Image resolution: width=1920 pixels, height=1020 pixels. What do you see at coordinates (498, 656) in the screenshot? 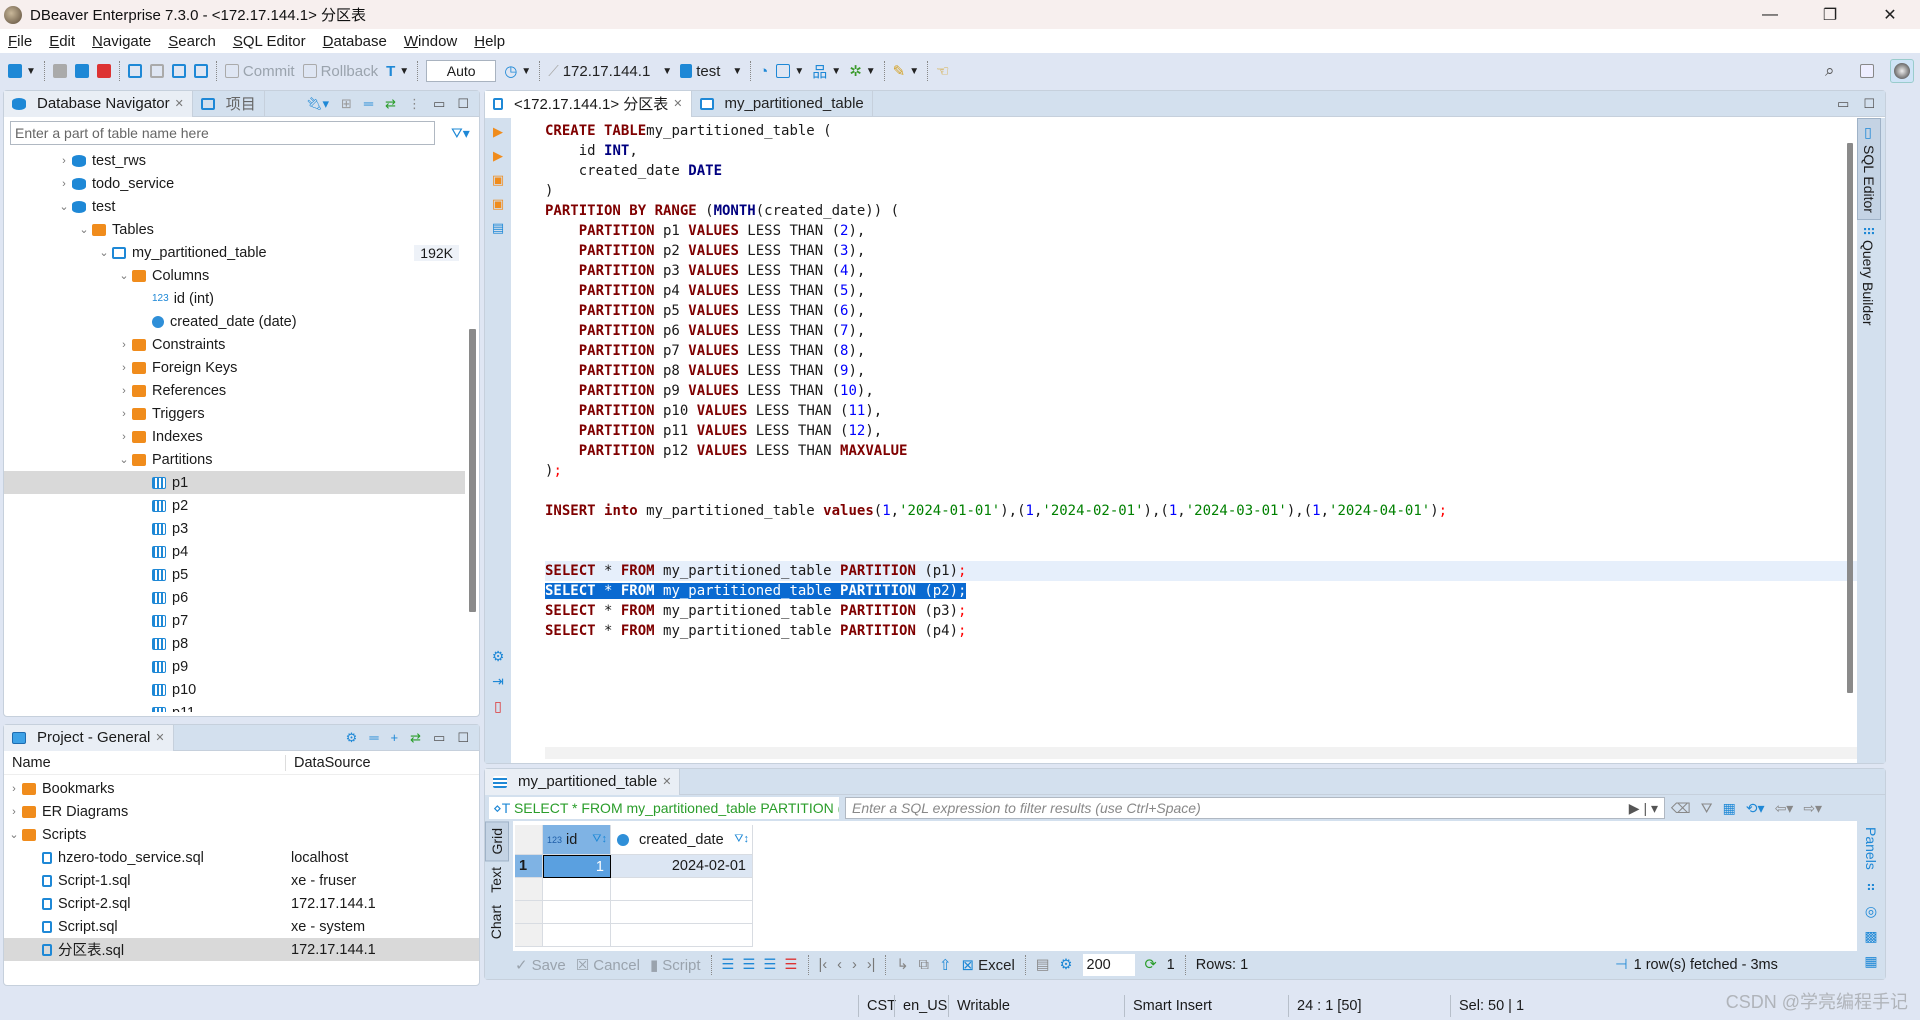
I see `settings-icon: ⚙` at bounding box center [498, 656].